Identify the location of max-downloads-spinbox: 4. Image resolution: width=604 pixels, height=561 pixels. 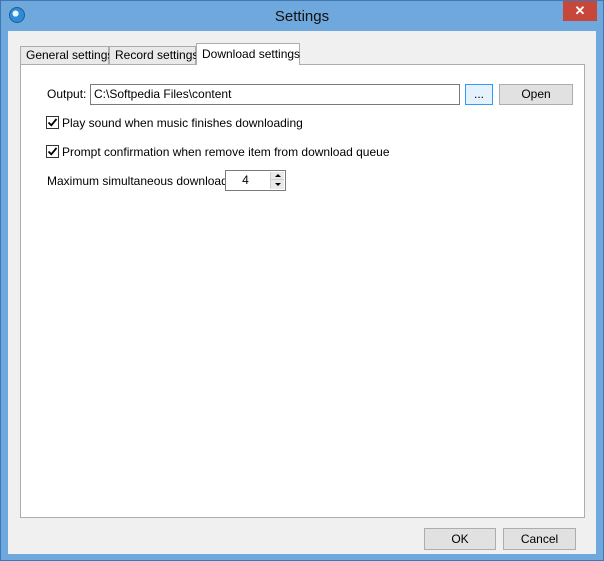
(255, 180).